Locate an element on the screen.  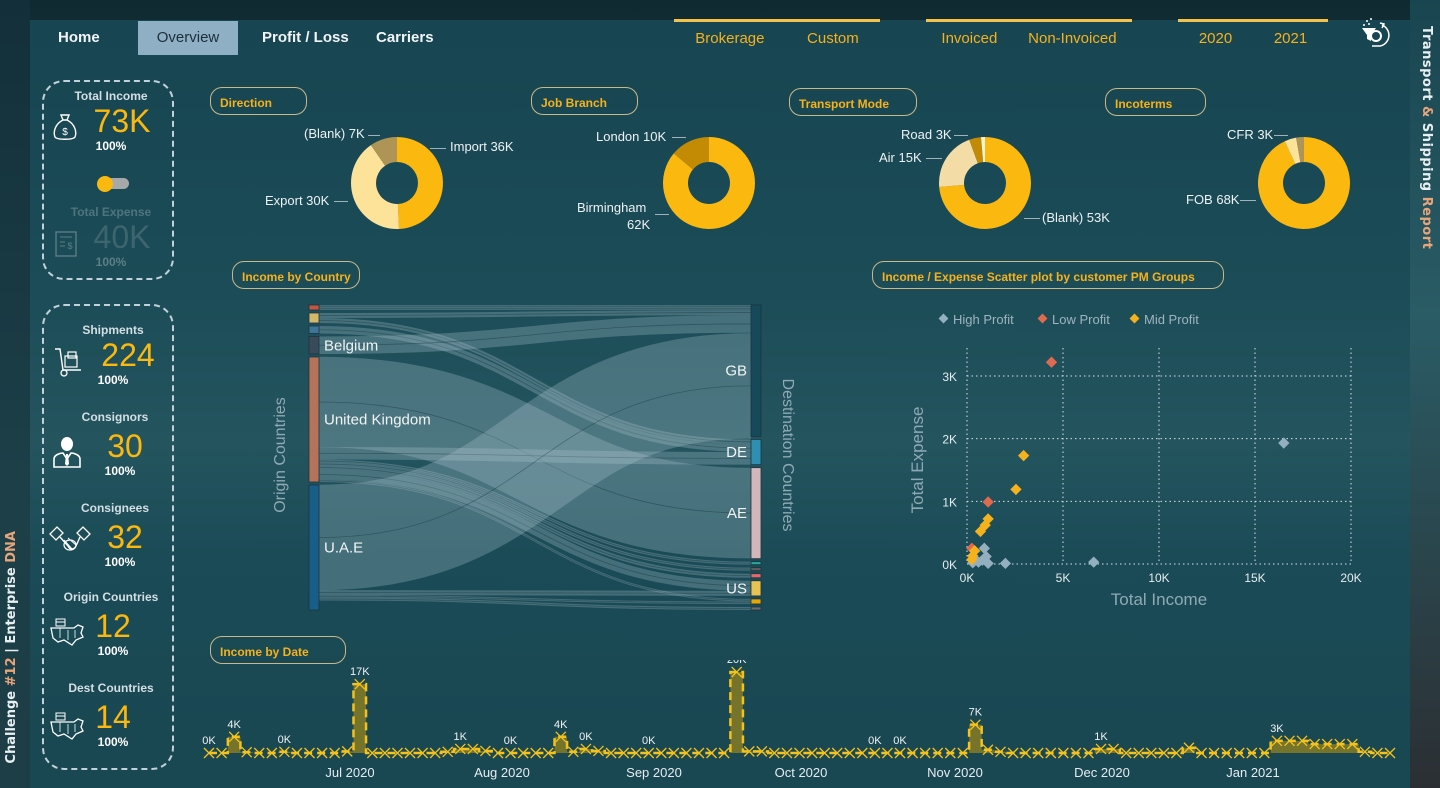
slicer-option-2021: 2021 is located at coordinates (1290, 38).